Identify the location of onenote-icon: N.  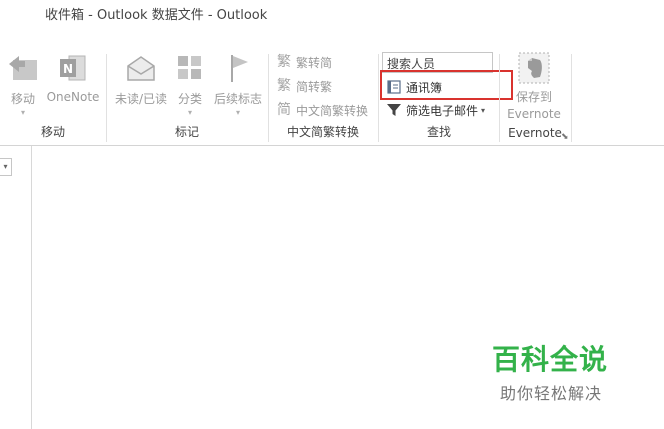
(73, 68).